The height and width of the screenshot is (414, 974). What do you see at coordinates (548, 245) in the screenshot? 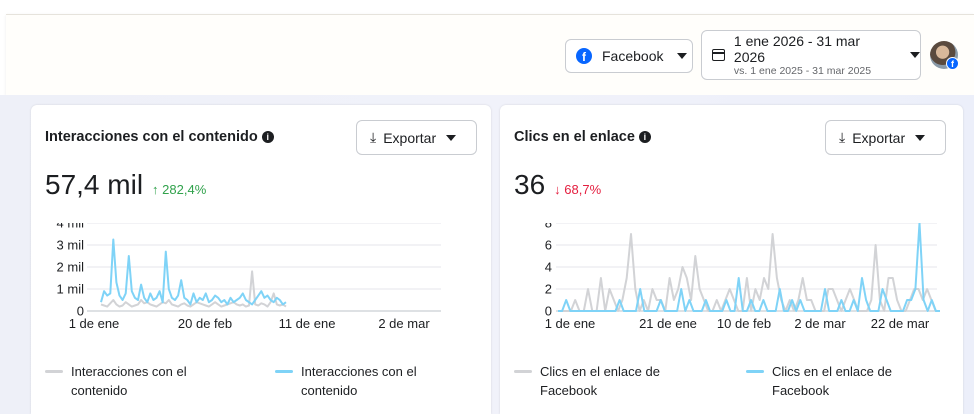
I see `y-tick-label: 6` at bounding box center [548, 245].